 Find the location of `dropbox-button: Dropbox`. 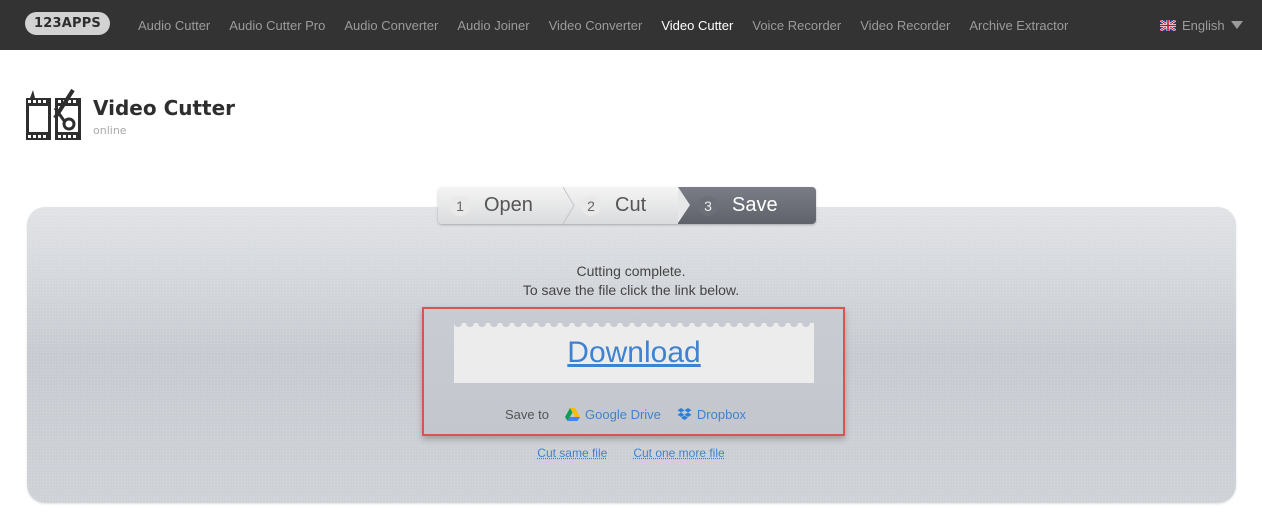

dropbox-button: Dropbox is located at coordinates (711, 414).